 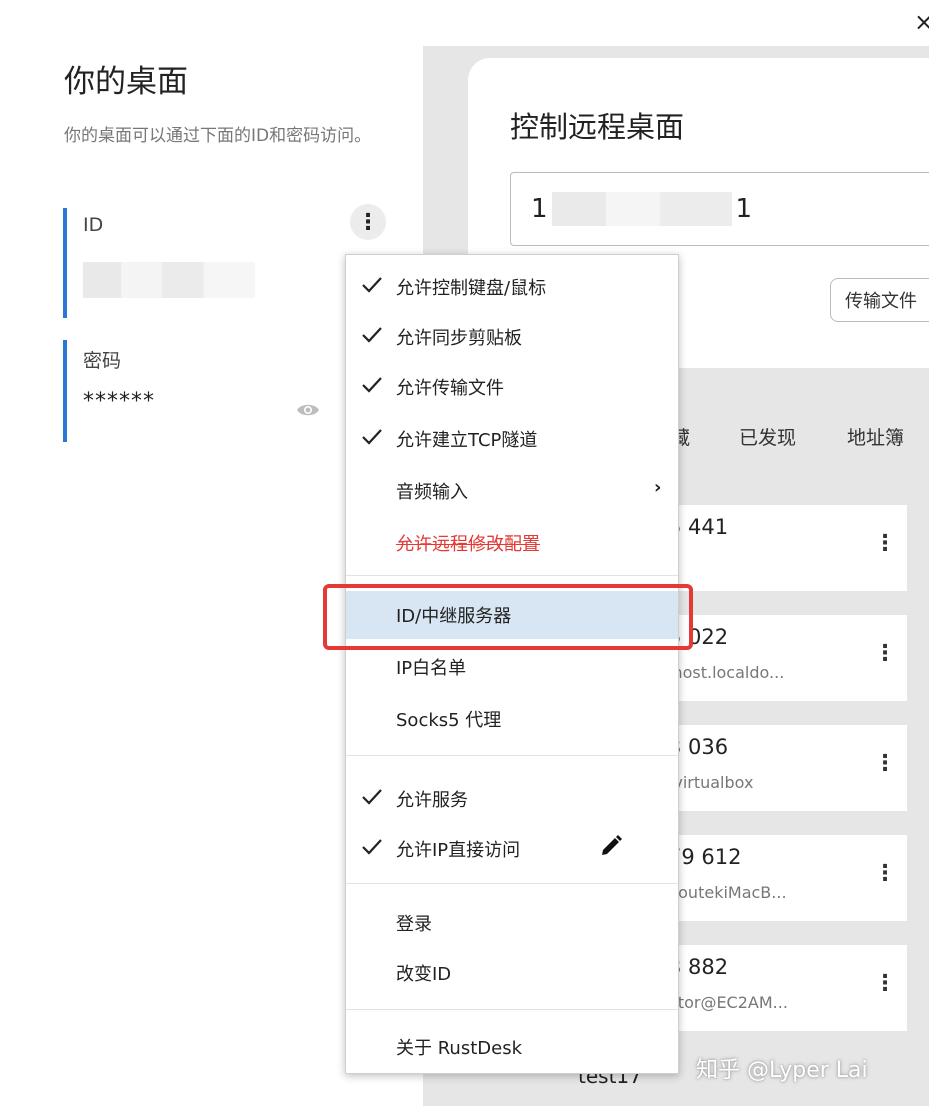 What do you see at coordinates (512, 923) in the screenshot?
I see `menu-item-login: 登录` at bounding box center [512, 923].